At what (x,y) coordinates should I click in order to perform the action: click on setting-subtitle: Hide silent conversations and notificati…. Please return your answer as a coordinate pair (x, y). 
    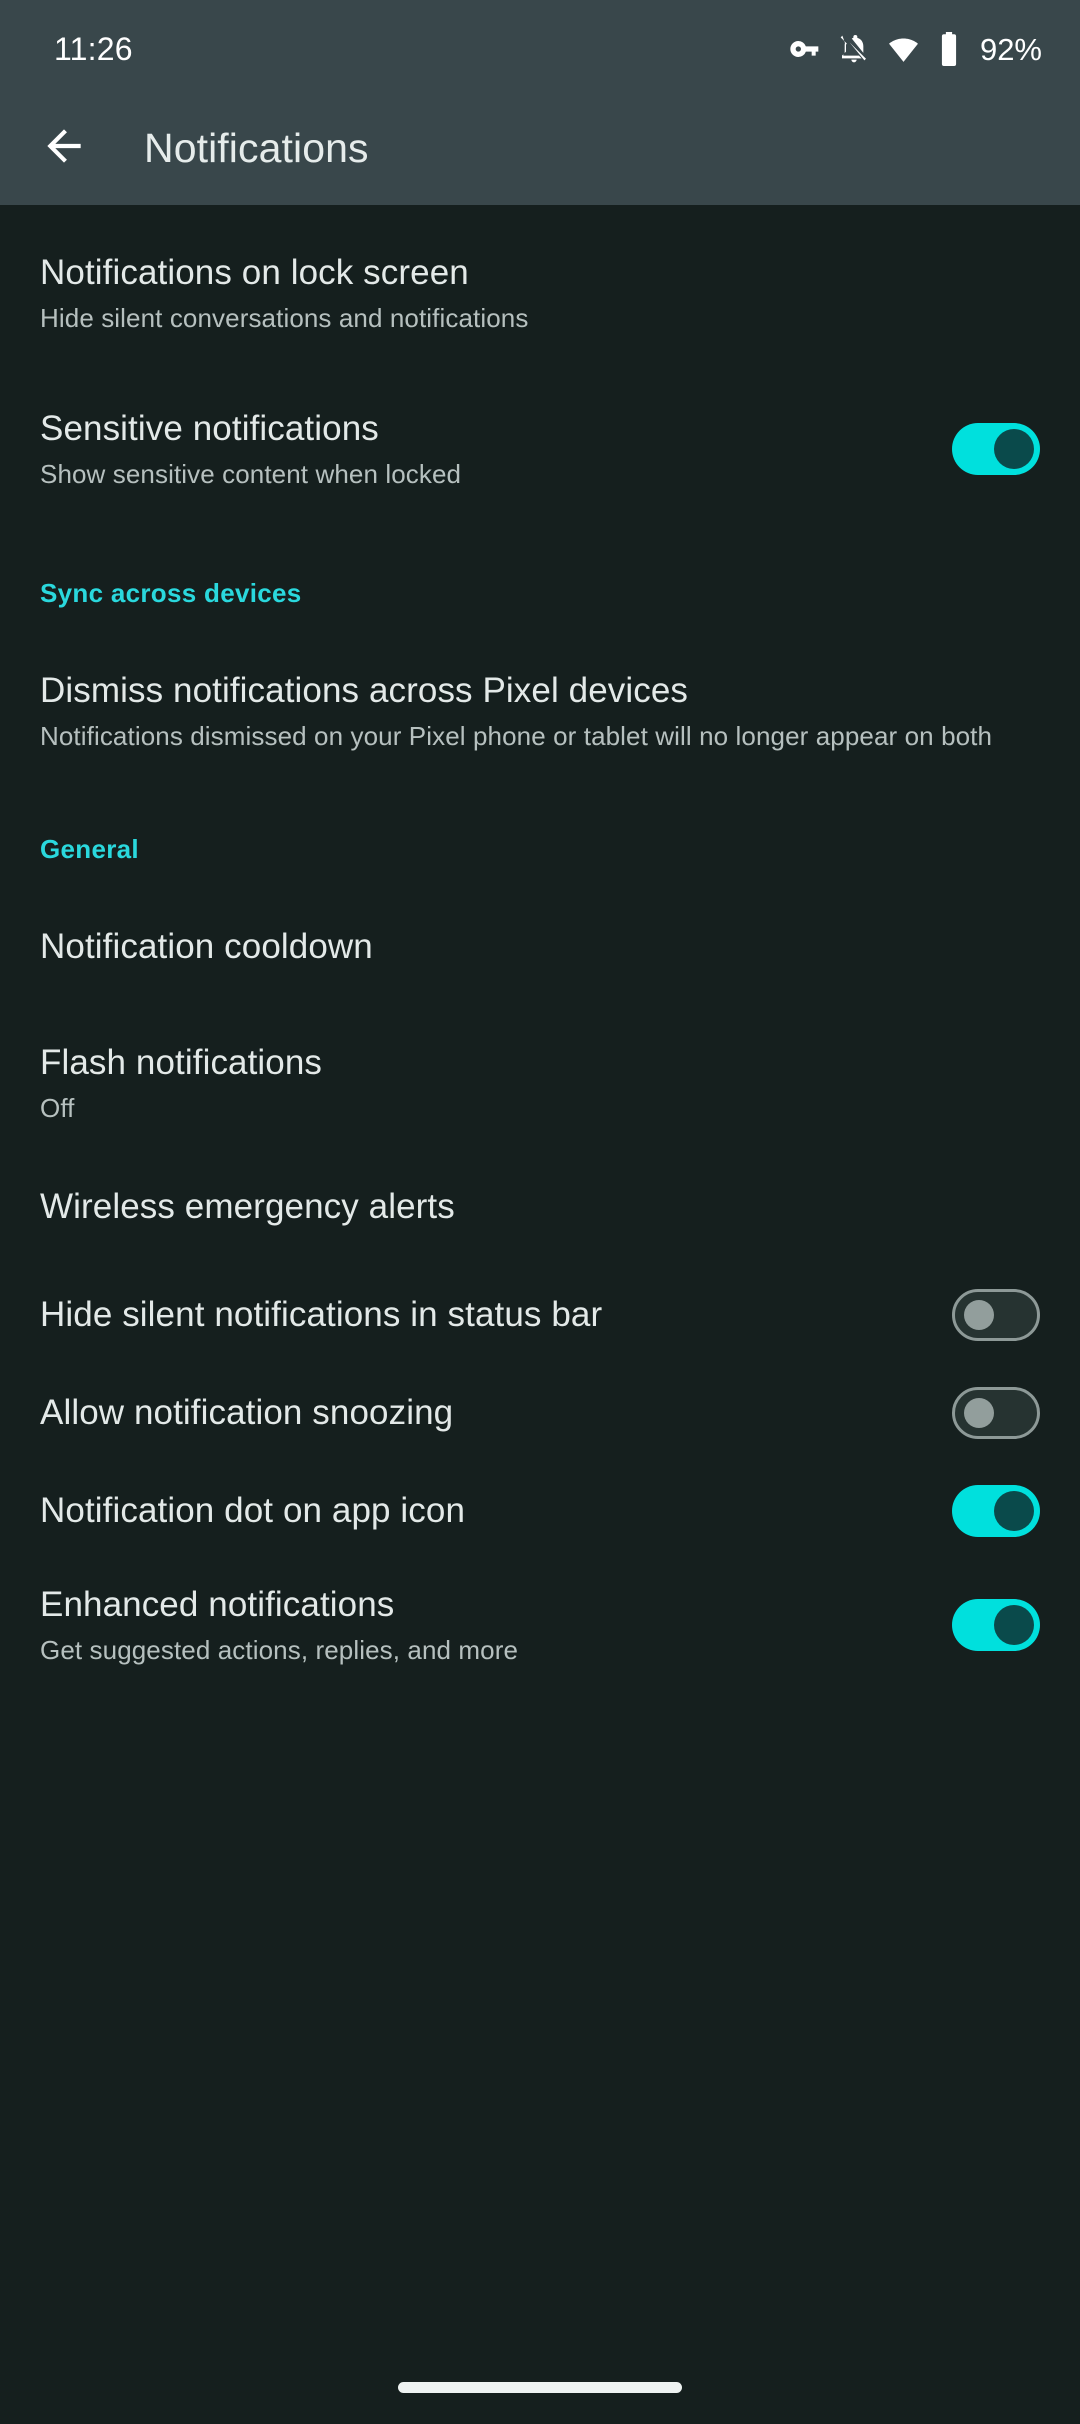
    Looking at the image, I should click on (284, 318).